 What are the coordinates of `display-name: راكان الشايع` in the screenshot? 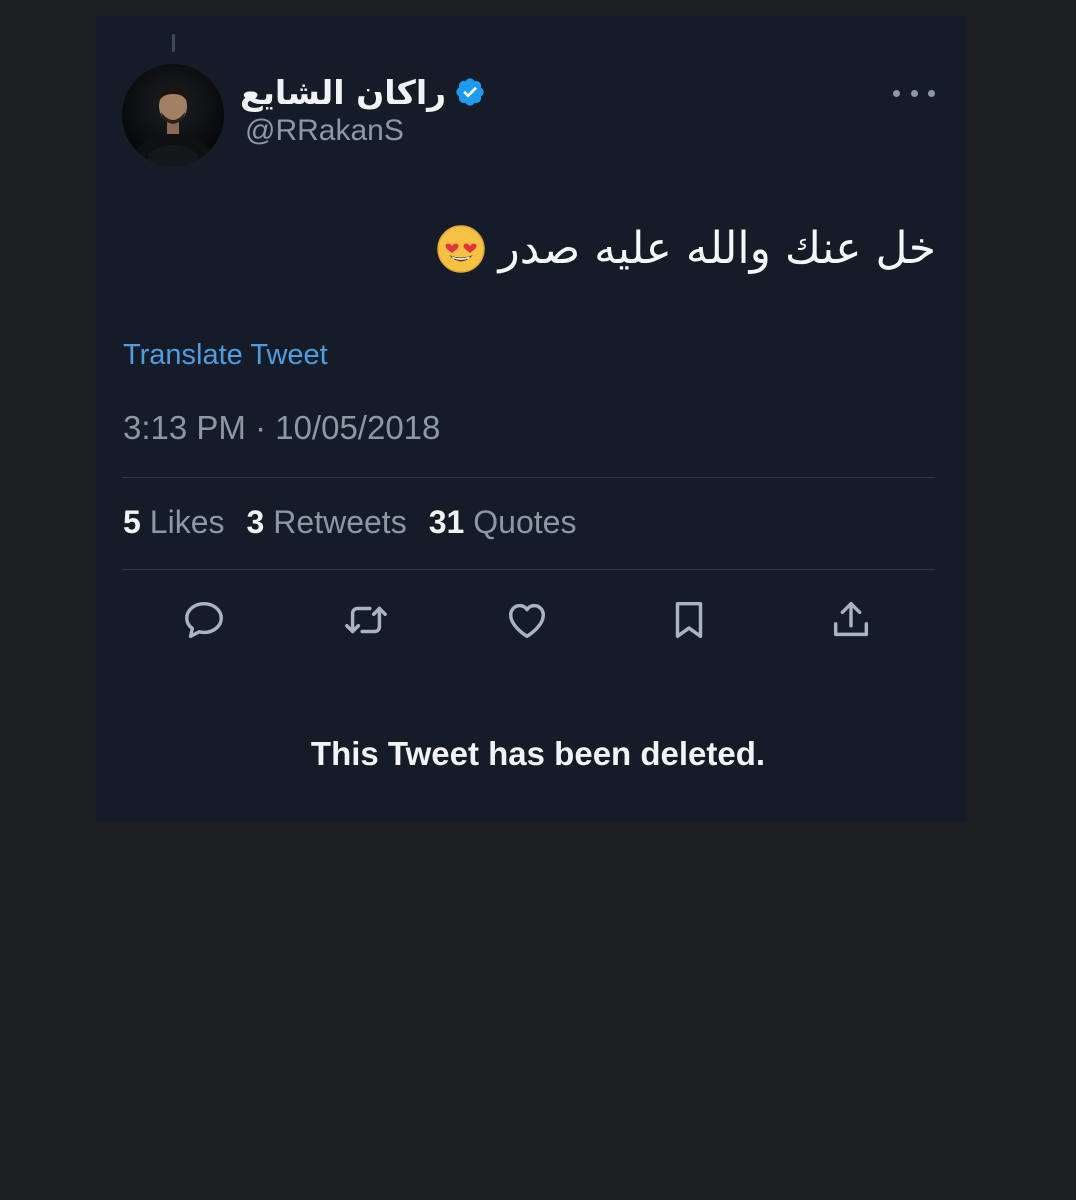 It's located at (343, 92).